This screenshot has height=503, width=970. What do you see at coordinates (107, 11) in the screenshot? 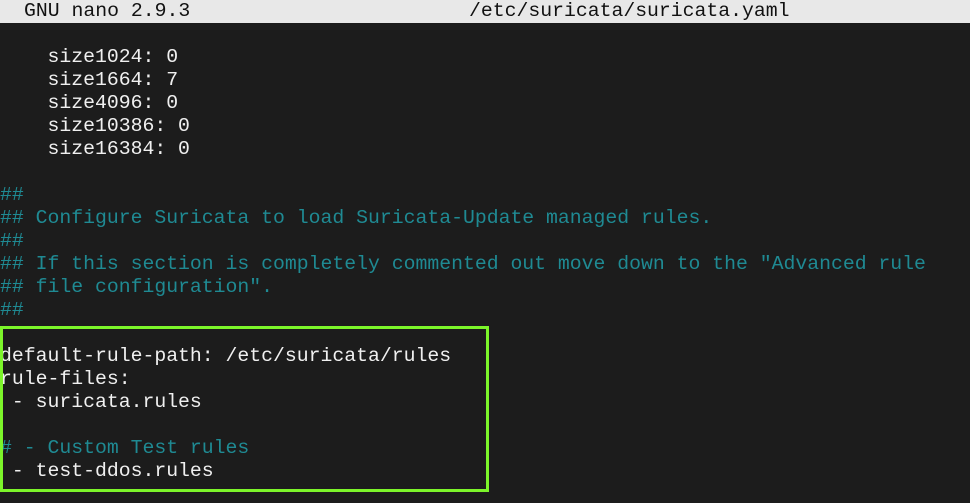
I see `editor-version-label: GNU nano 2.9.3` at bounding box center [107, 11].